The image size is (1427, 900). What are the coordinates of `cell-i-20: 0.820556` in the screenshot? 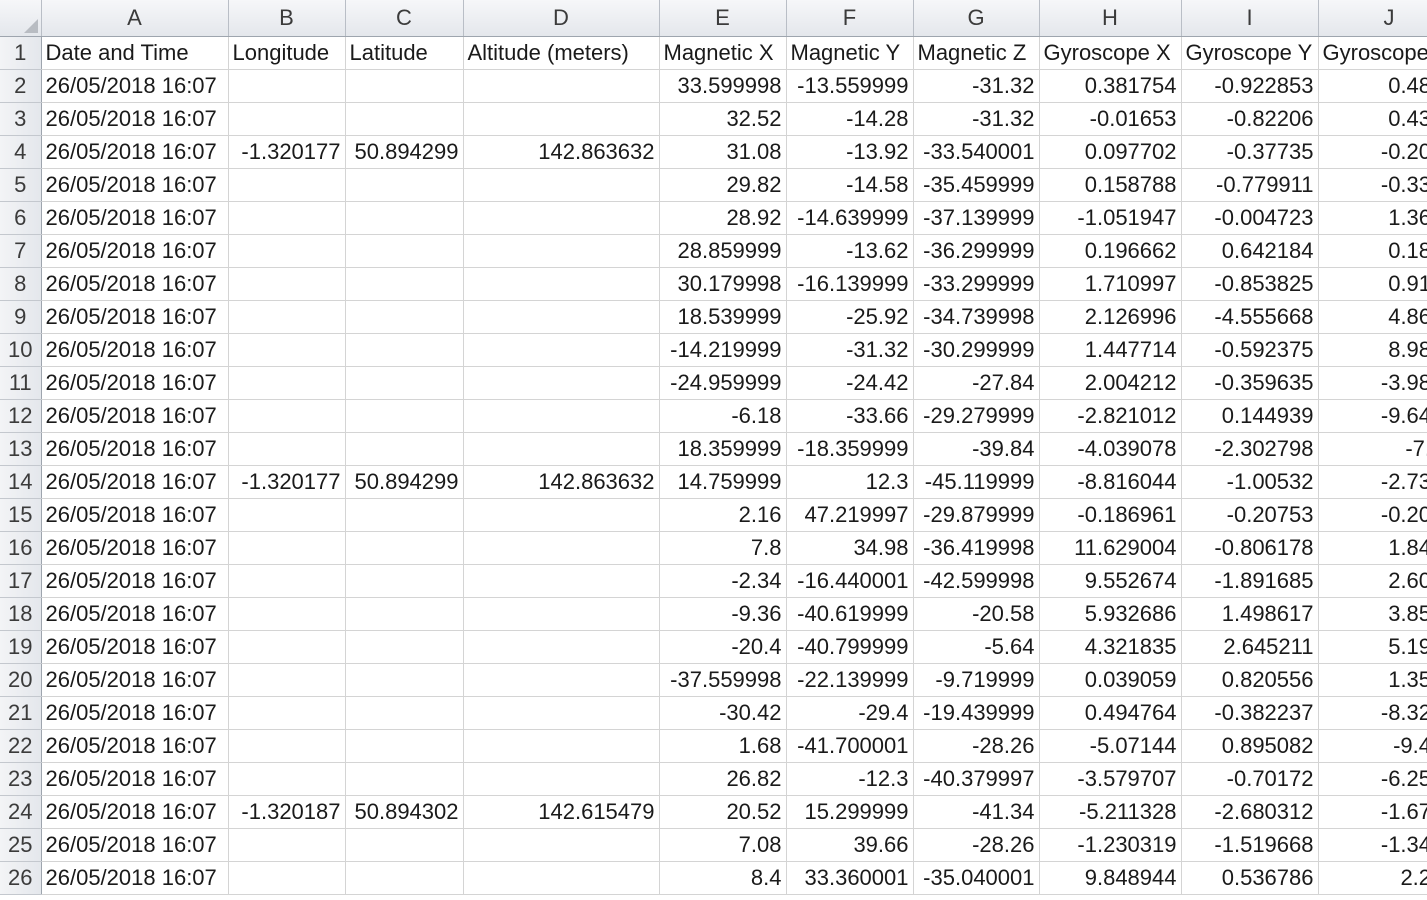 It's located at (1250, 680).